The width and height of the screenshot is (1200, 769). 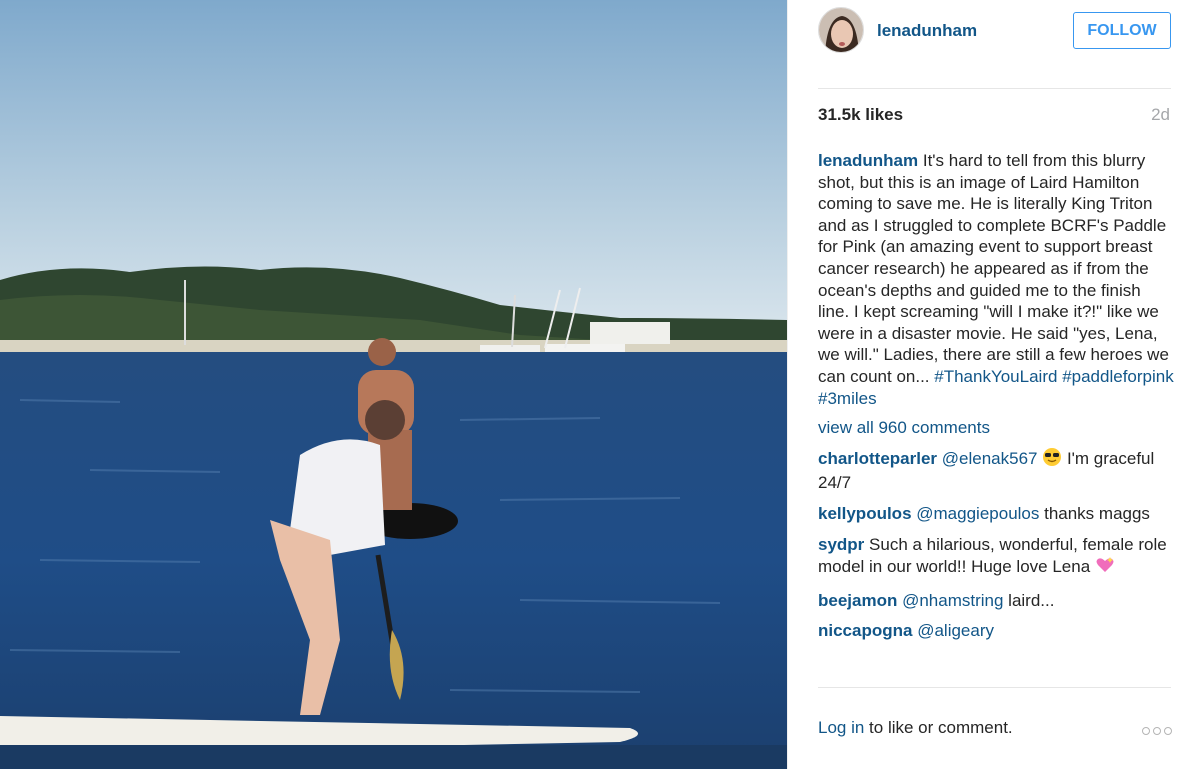 What do you see at coordinates (1094, 513) in the screenshot?
I see `comment-text: thanks maggs` at bounding box center [1094, 513].